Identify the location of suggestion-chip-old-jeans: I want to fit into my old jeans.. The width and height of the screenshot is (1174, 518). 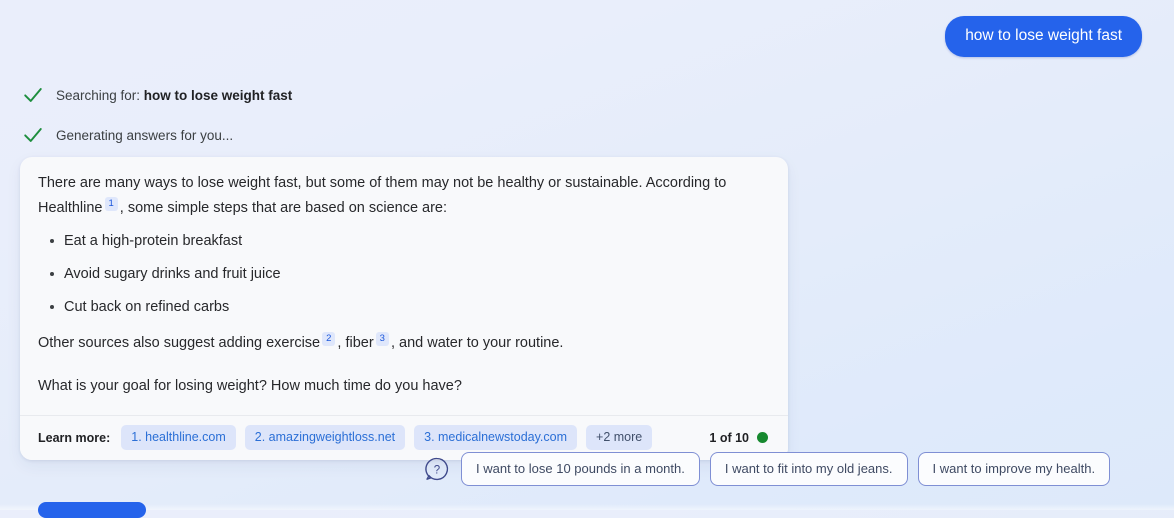
(808, 469).